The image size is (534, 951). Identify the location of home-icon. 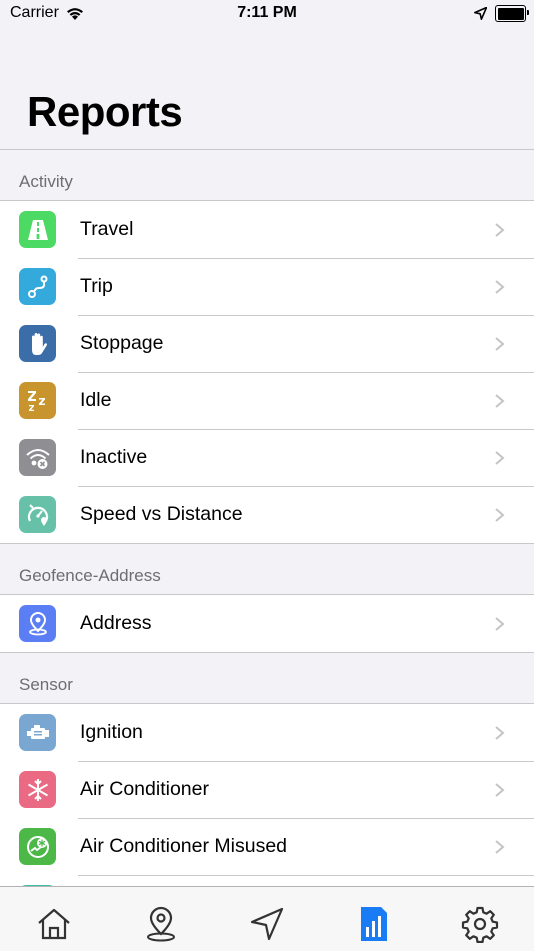
(54, 924).